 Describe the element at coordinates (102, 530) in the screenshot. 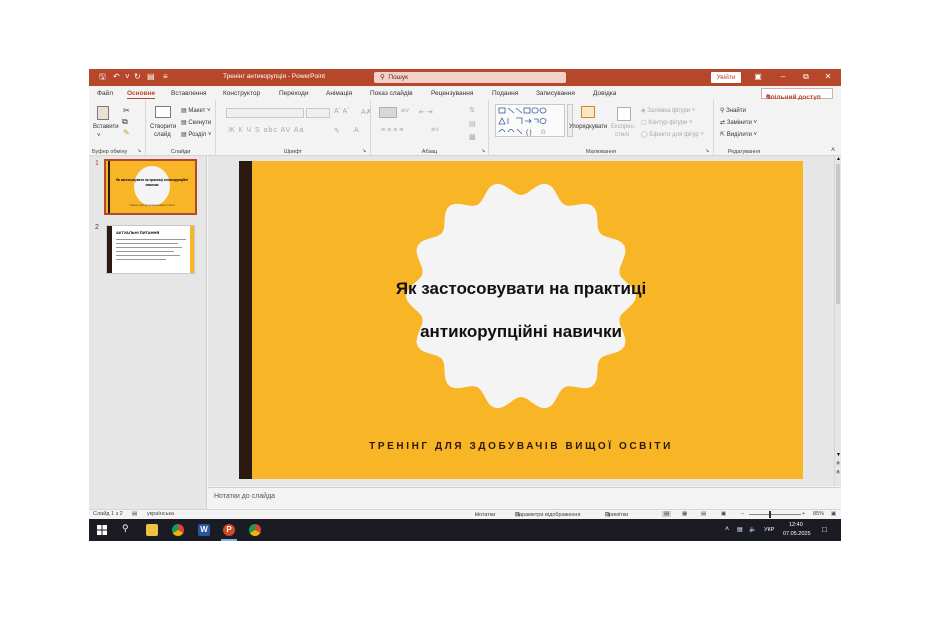

I see `windows-start-icon` at that location.